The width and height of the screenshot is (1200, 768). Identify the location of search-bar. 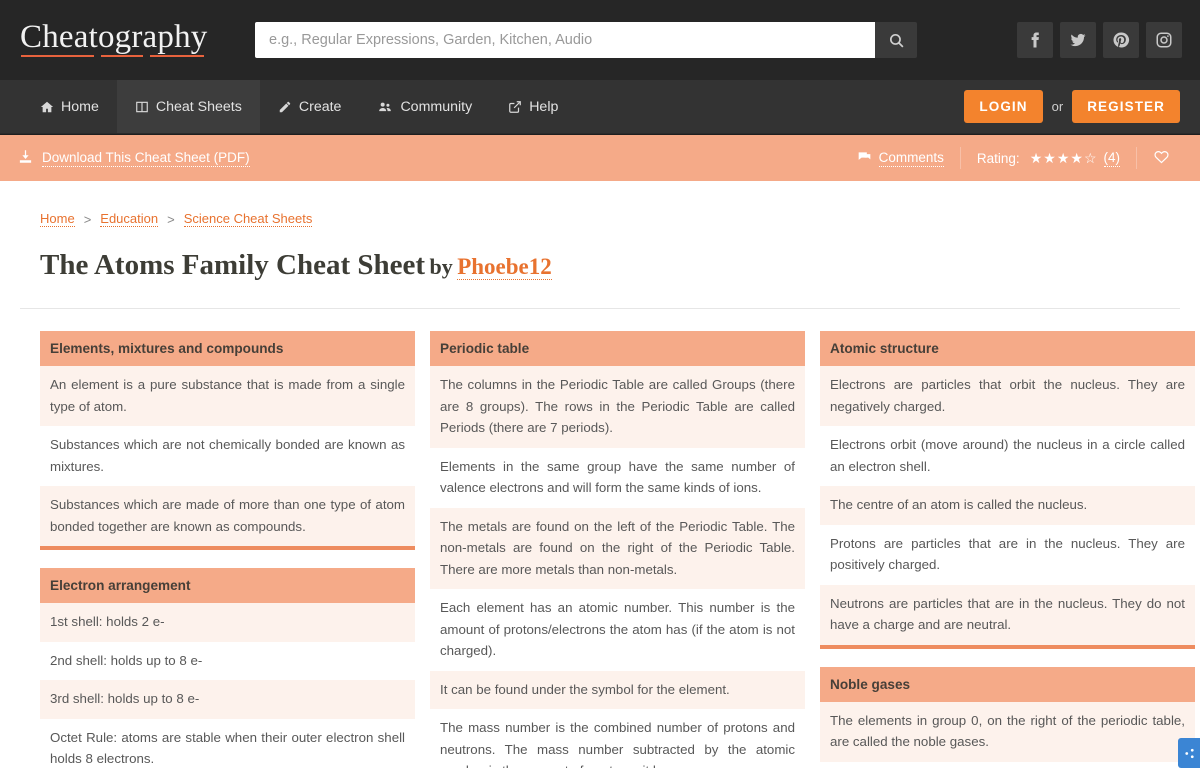
(586, 40).